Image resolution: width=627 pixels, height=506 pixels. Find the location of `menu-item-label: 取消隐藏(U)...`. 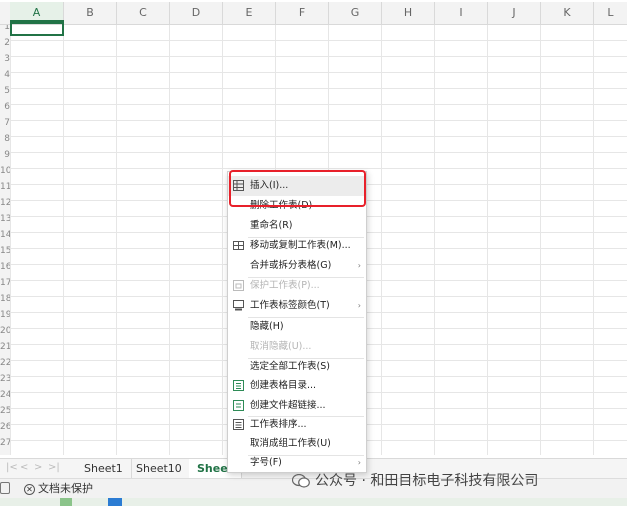

menu-item-label: 取消隐藏(U)... is located at coordinates (281, 346).